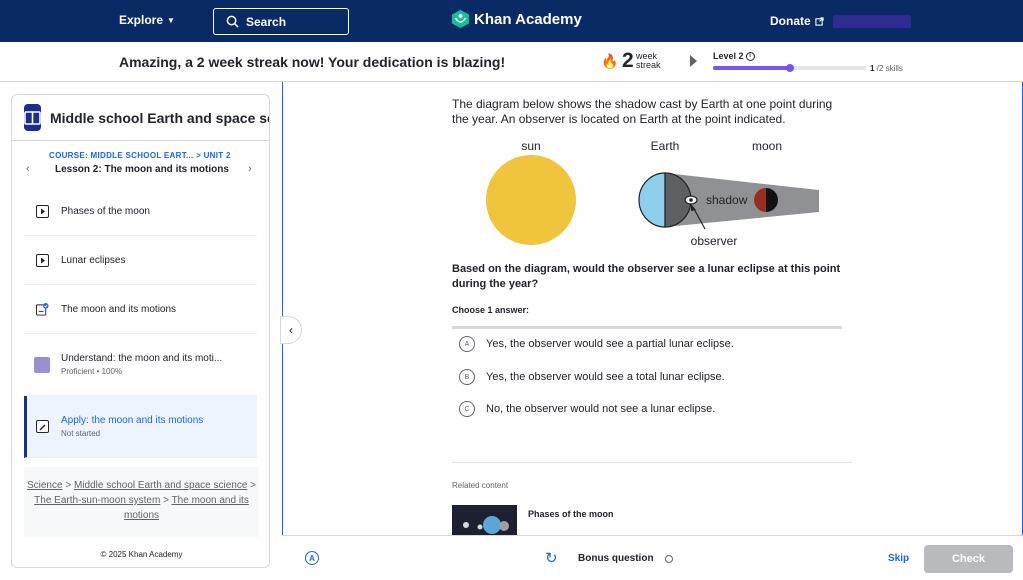 The image size is (1023, 580). What do you see at coordinates (97, 500) in the screenshot?
I see `breadcrumb-unit: The Earth-sun-moon system` at bounding box center [97, 500].